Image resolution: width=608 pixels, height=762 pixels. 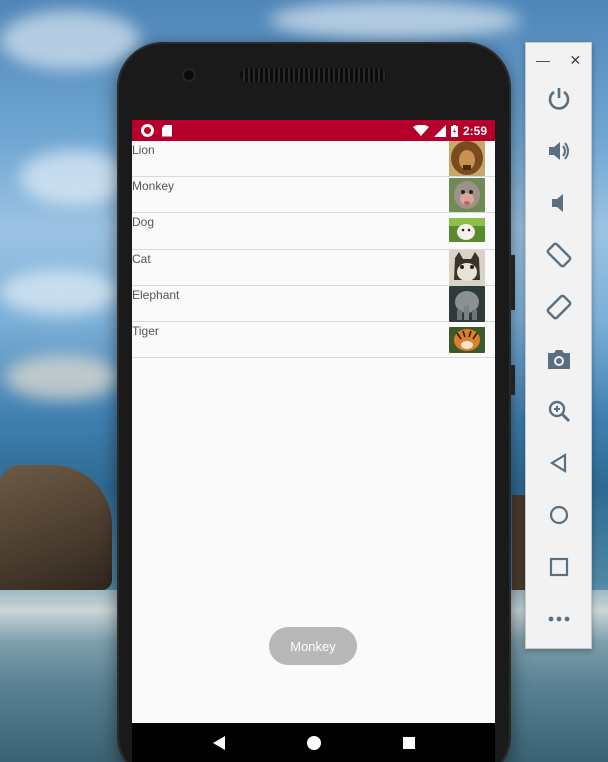 What do you see at coordinates (143, 150) in the screenshot?
I see `list-item-label: Lion` at bounding box center [143, 150].